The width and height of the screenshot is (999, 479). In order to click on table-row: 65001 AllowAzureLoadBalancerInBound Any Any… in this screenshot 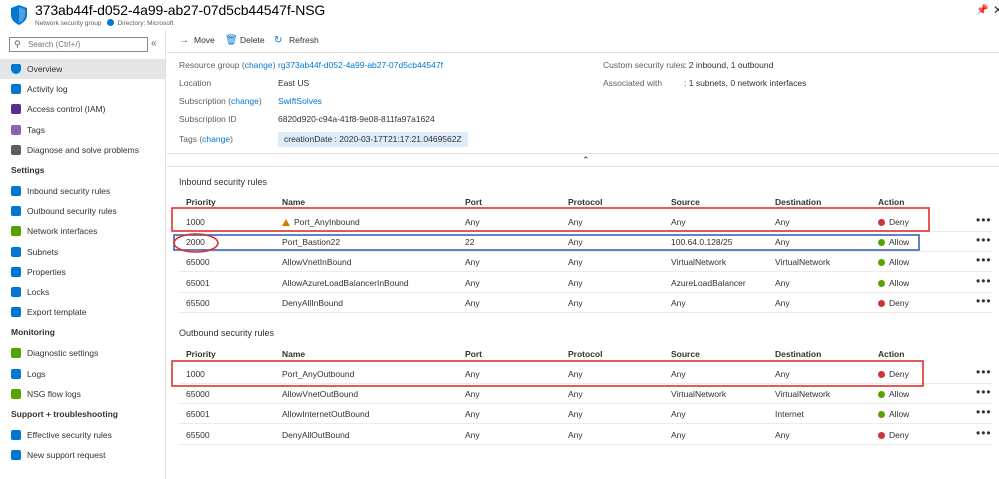, I will do `click(586, 283)`.